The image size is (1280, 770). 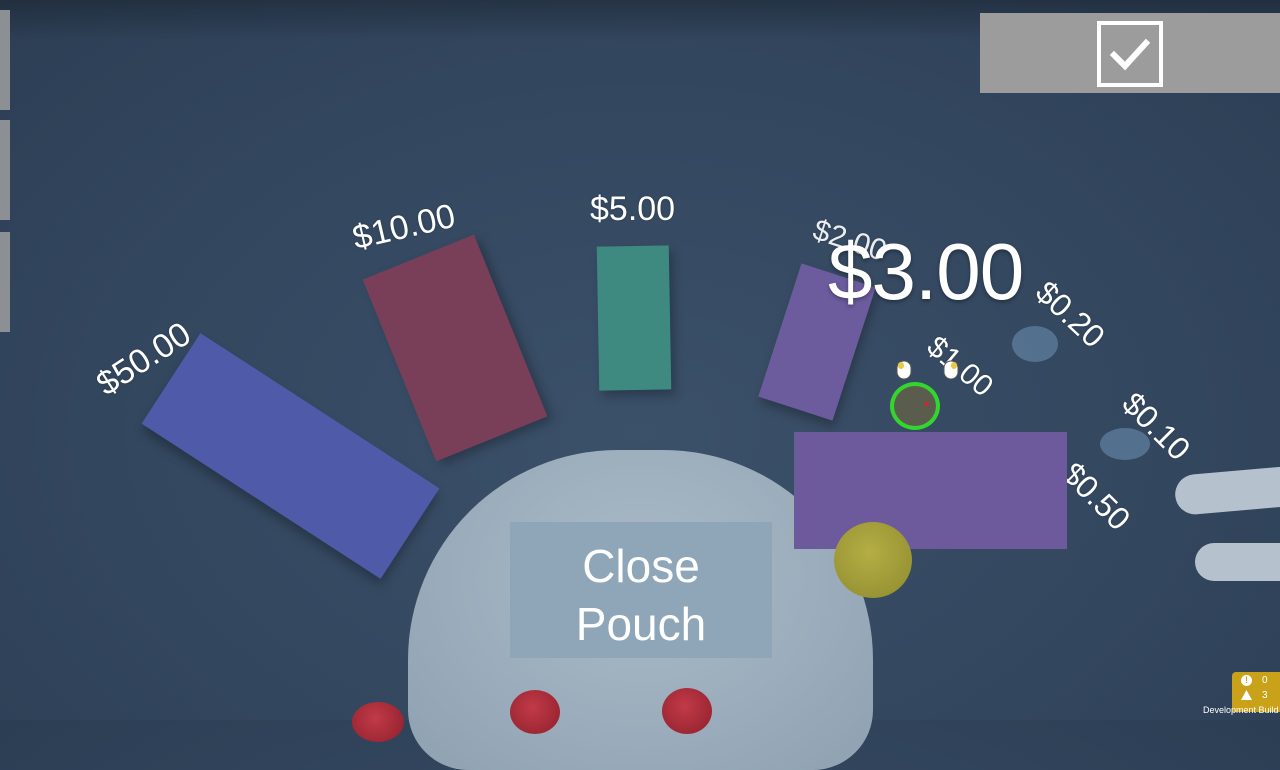 What do you see at coordinates (641, 566) in the screenshot?
I see `close-pouch-label-line-1: Close` at bounding box center [641, 566].